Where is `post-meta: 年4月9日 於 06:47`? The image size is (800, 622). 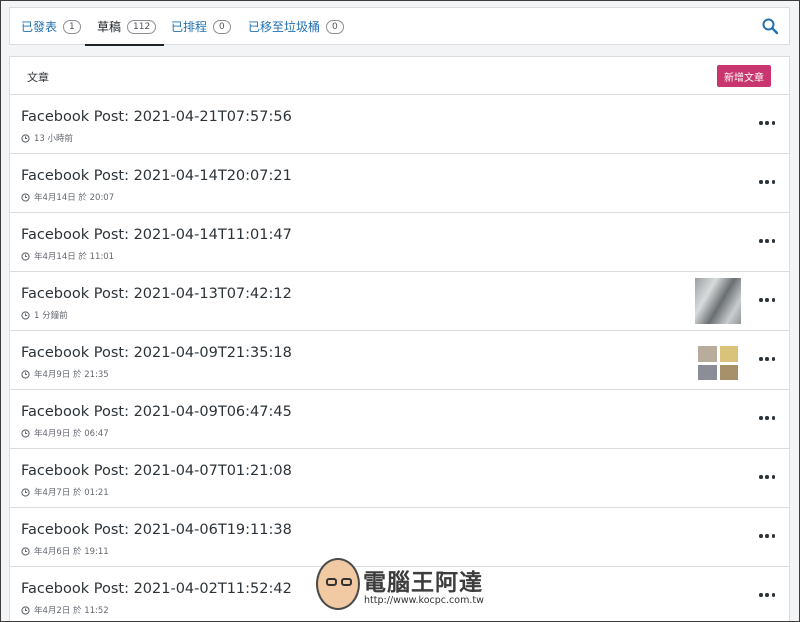 post-meta: 年4月9日 於 06:47 is located at coordinates (65, 433).